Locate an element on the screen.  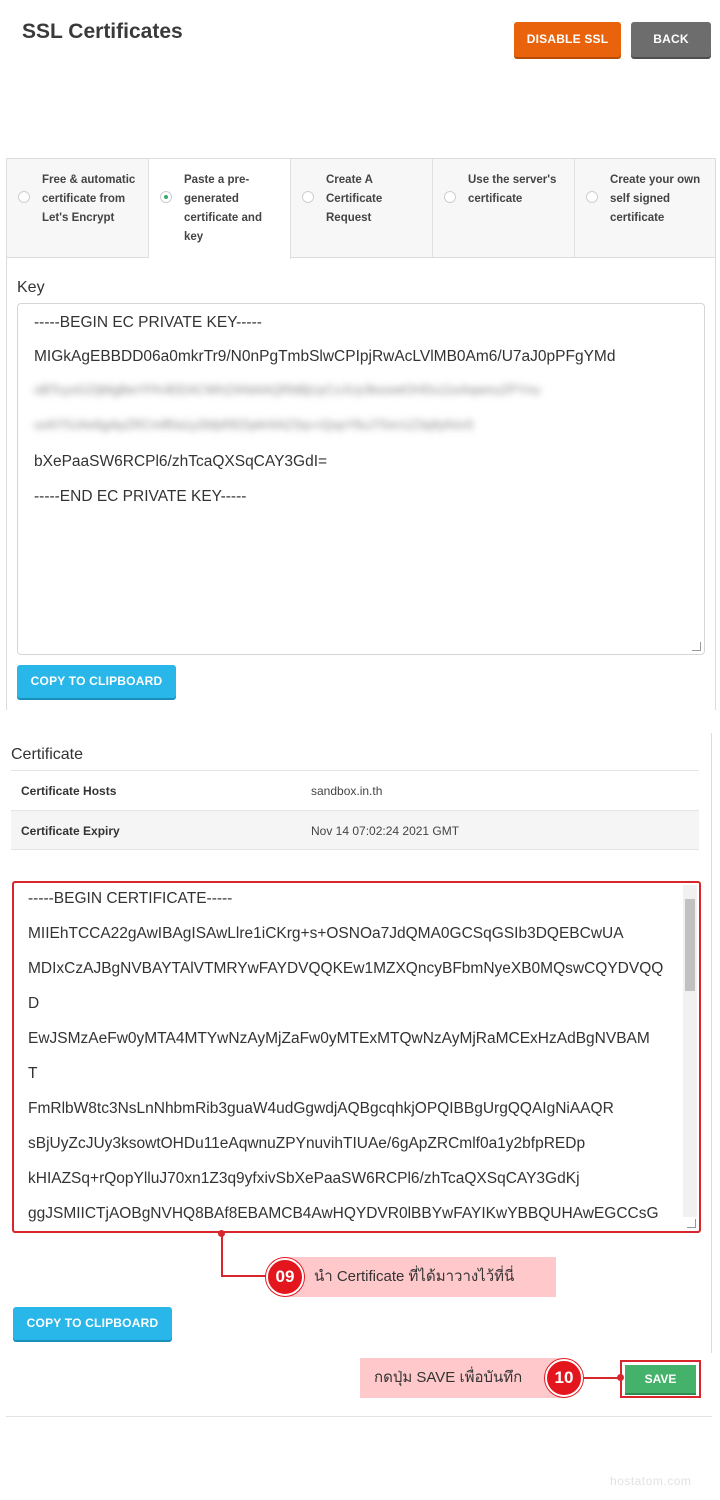
key-line: -----BEGIN EC PRIVATE KEY----- is located at coordinates (148, 322).